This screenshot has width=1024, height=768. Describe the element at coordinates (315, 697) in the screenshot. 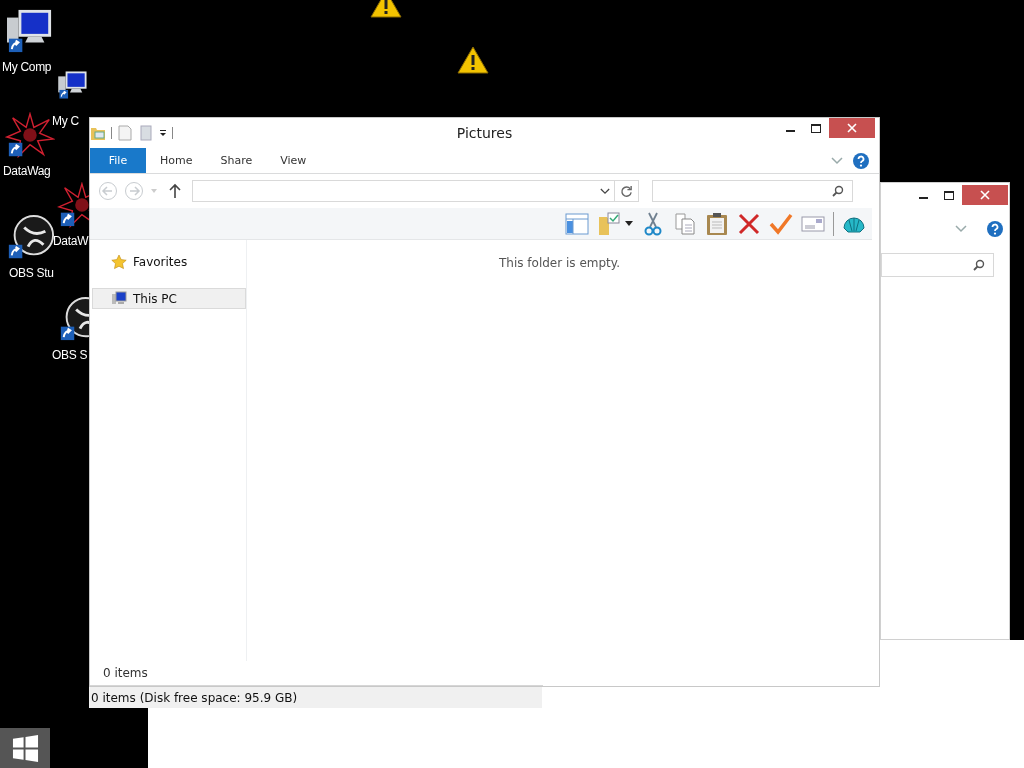

I see `status-bar: 0 items (Disk free space: 95.9 GB)` at that location.